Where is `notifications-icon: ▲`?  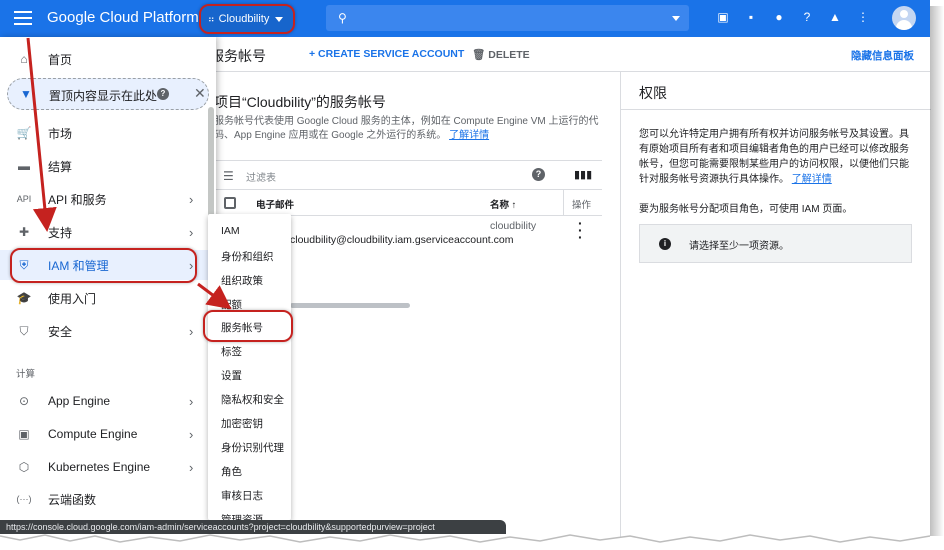 notifications-icon: ▲ is located at coordinates (835, 17).